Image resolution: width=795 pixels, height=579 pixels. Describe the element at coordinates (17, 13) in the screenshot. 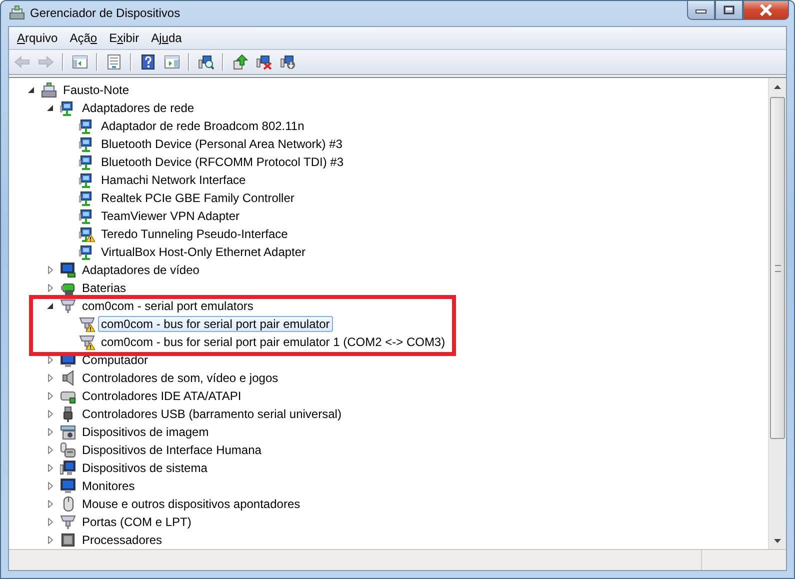

I see `device-manager-icon` at that location.